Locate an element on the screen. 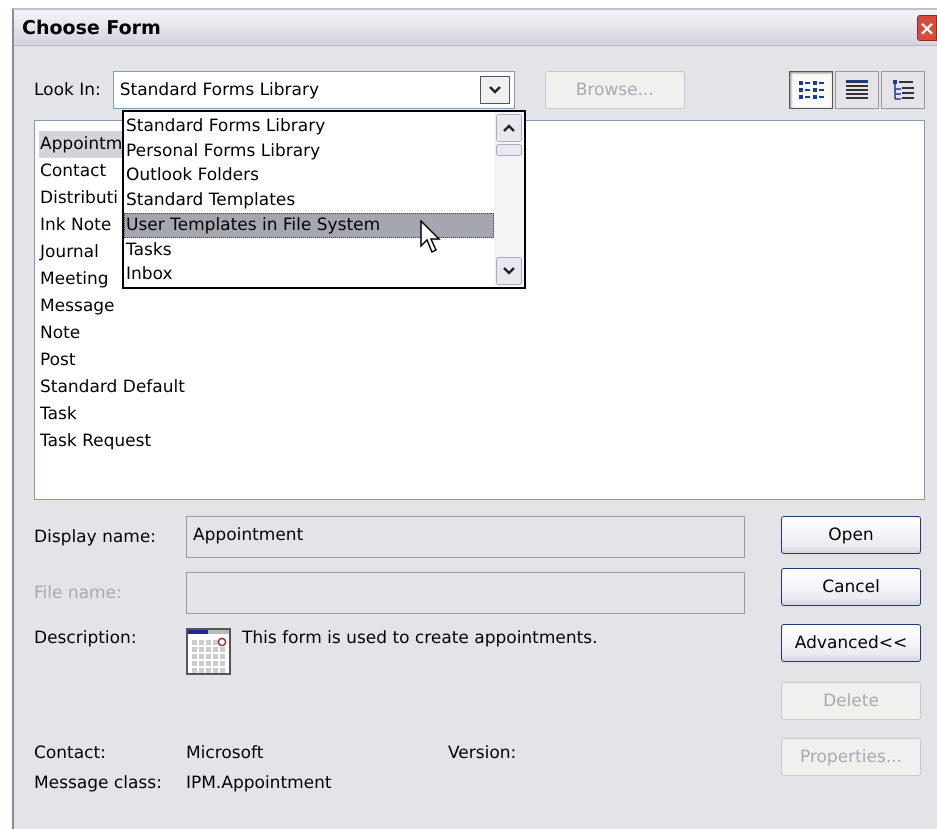  dropdown-value: Standard Forms Library is located at coordinates (220, 90).